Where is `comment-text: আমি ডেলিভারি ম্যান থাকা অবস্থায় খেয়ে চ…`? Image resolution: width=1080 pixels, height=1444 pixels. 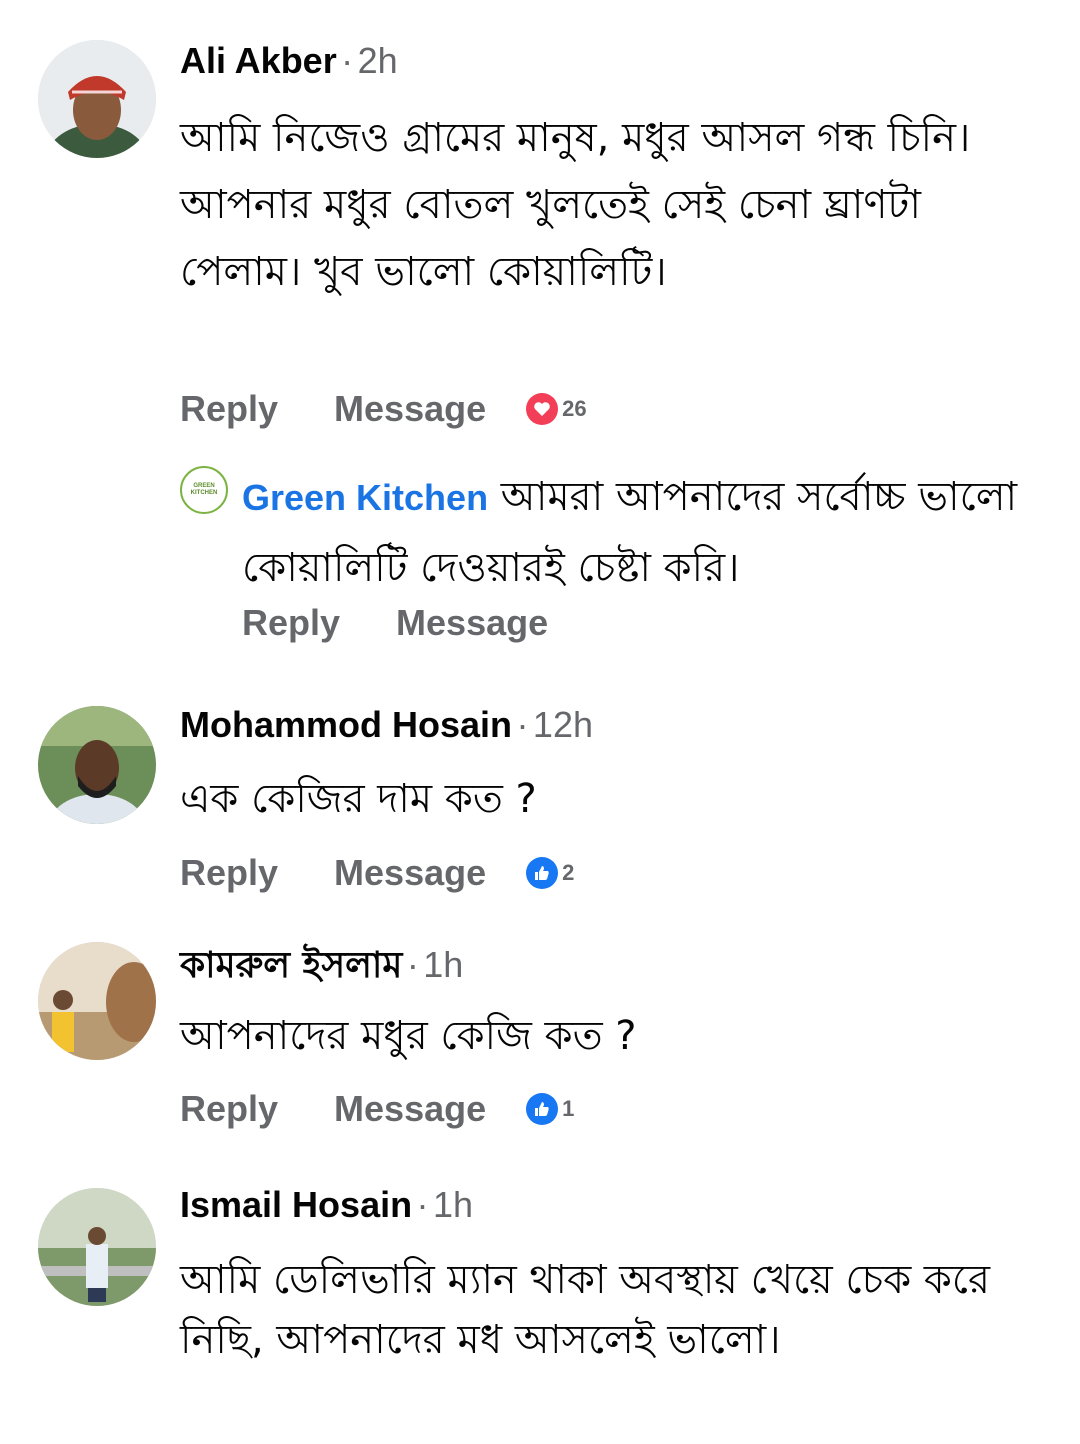 comment-text: আমি ডেলিভারি ম্যান থাকা অবস্থায় খেয়ে চ… is located at coordinates (585, 1310).